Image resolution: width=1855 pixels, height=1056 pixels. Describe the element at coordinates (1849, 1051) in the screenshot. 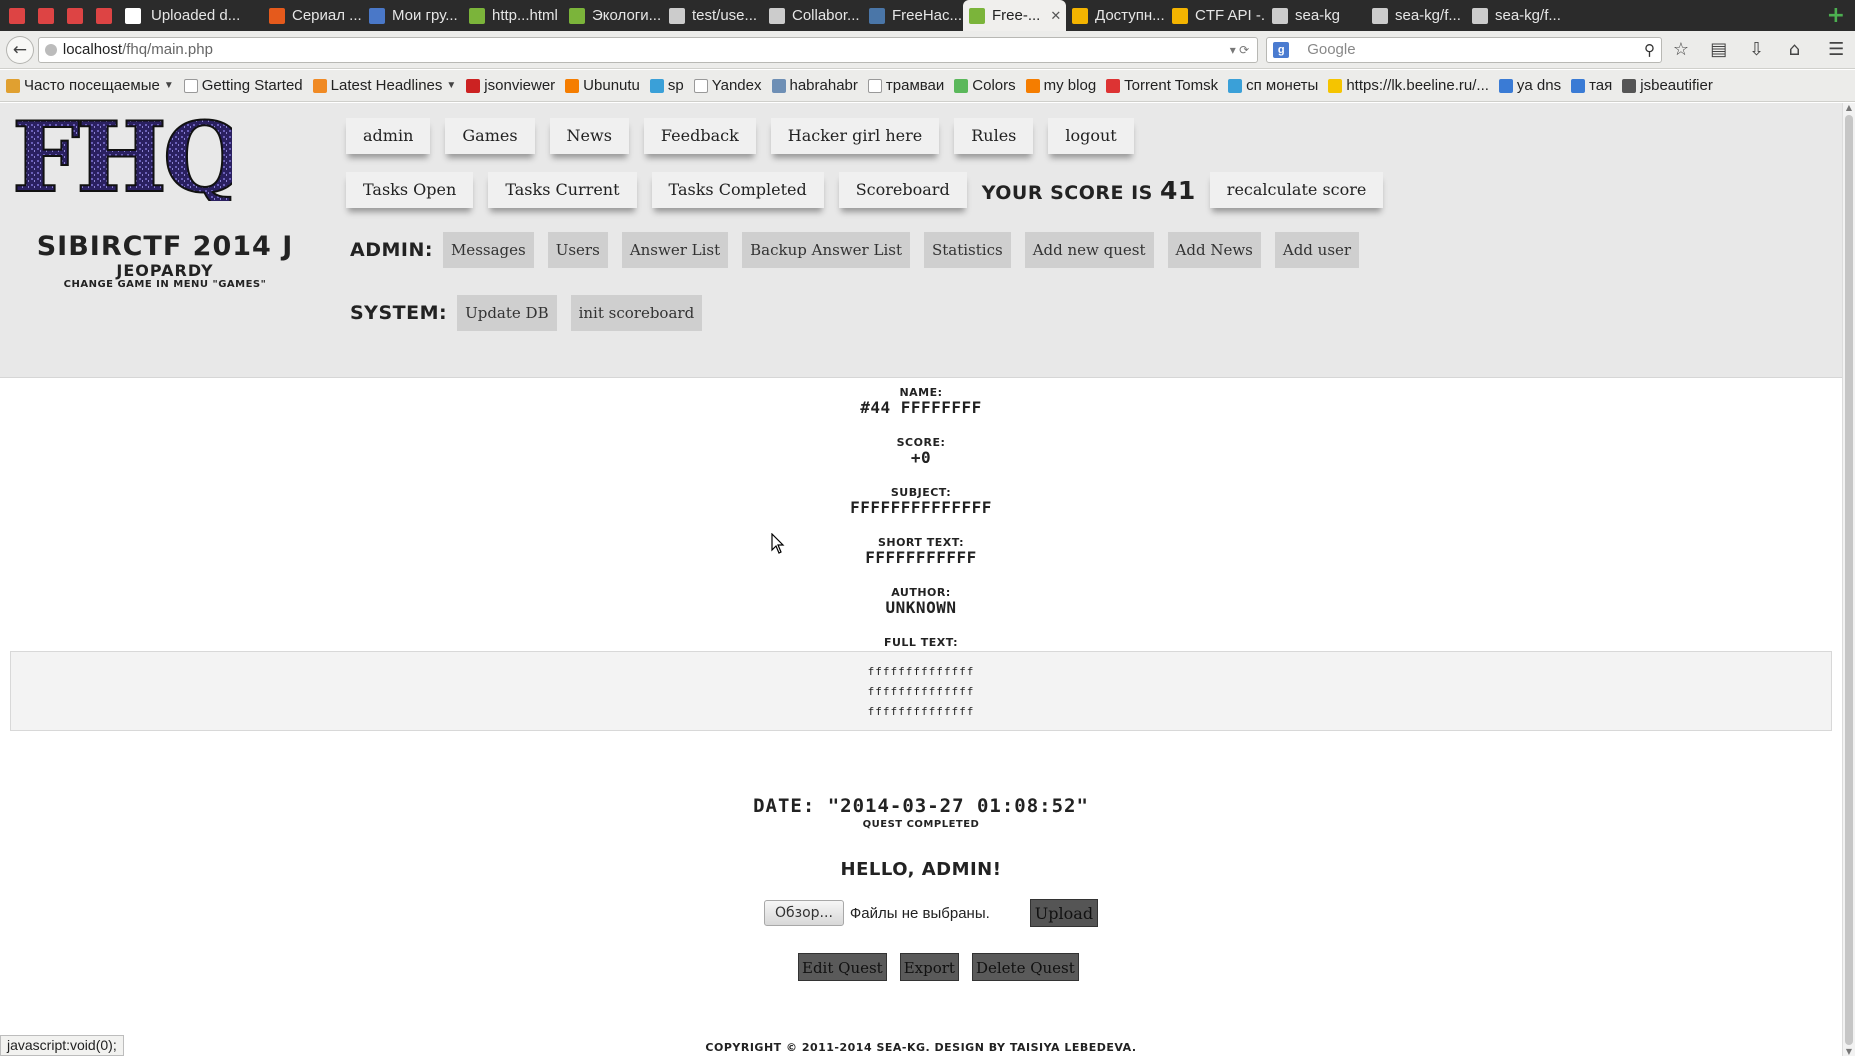

I see `scroll-down-icon: ▼` at that location.